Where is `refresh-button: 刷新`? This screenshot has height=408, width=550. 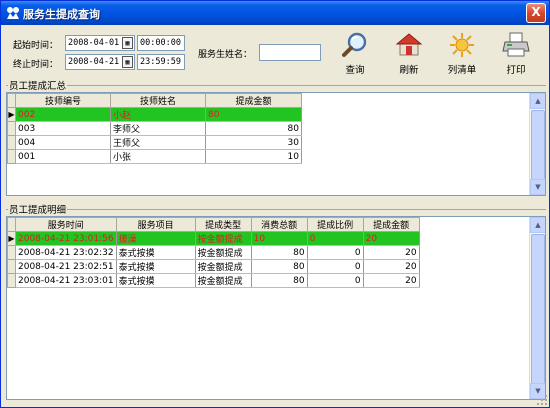 refresh-button: 刷新 is located at coordinates (409, 54).